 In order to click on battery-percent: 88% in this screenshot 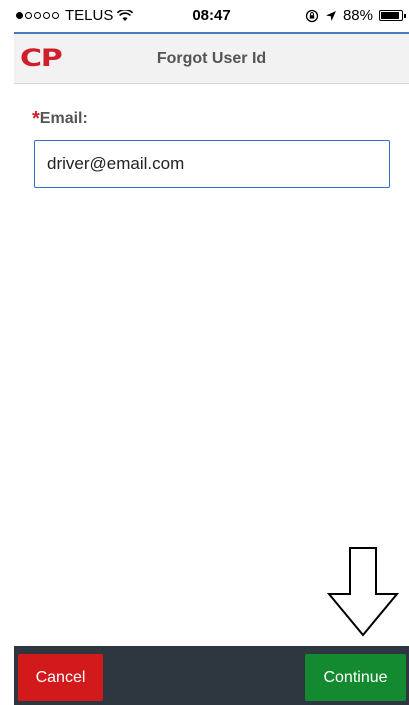, I will do `click(357, 15)`.